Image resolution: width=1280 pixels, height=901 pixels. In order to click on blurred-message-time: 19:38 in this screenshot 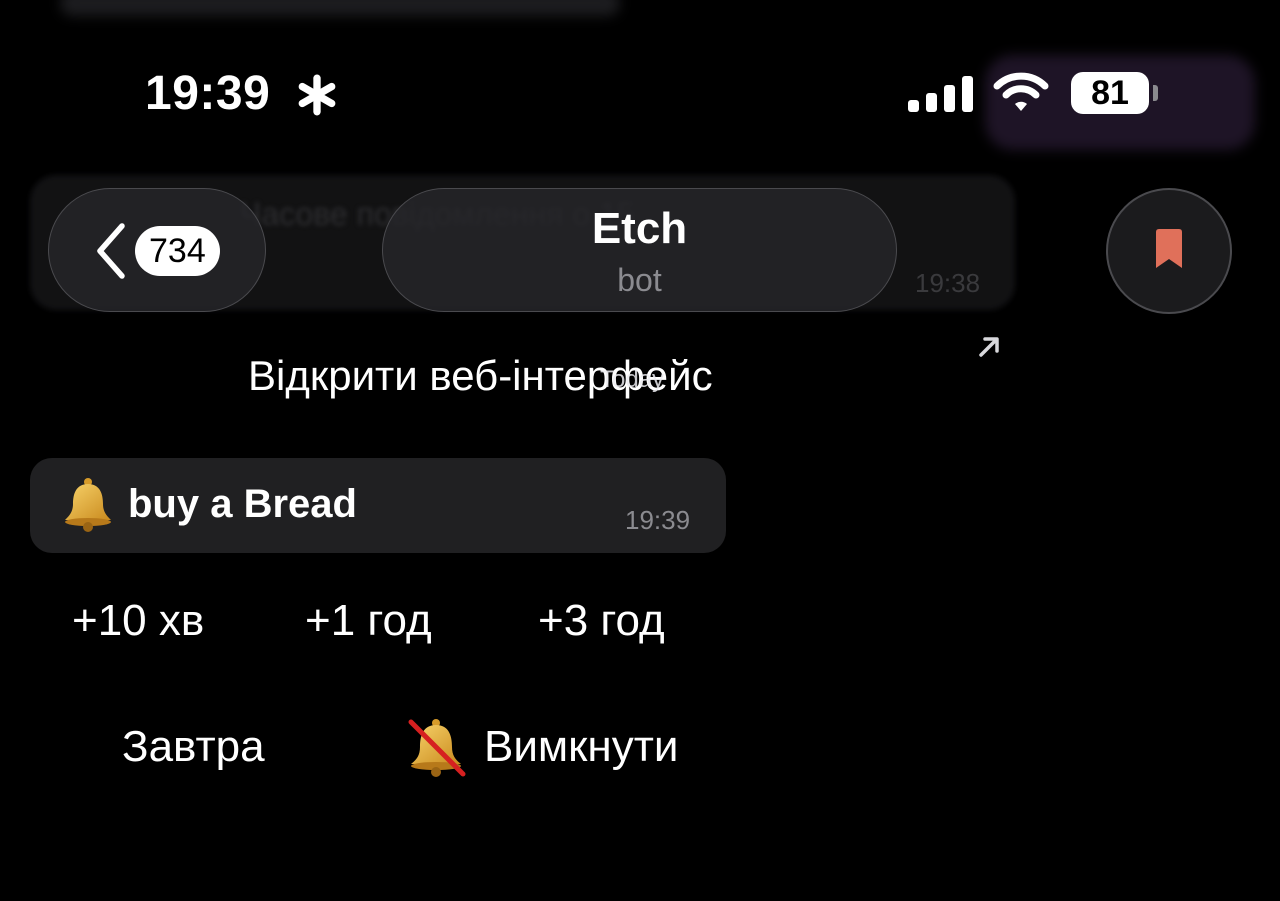, I will do `click(948, 283)`.